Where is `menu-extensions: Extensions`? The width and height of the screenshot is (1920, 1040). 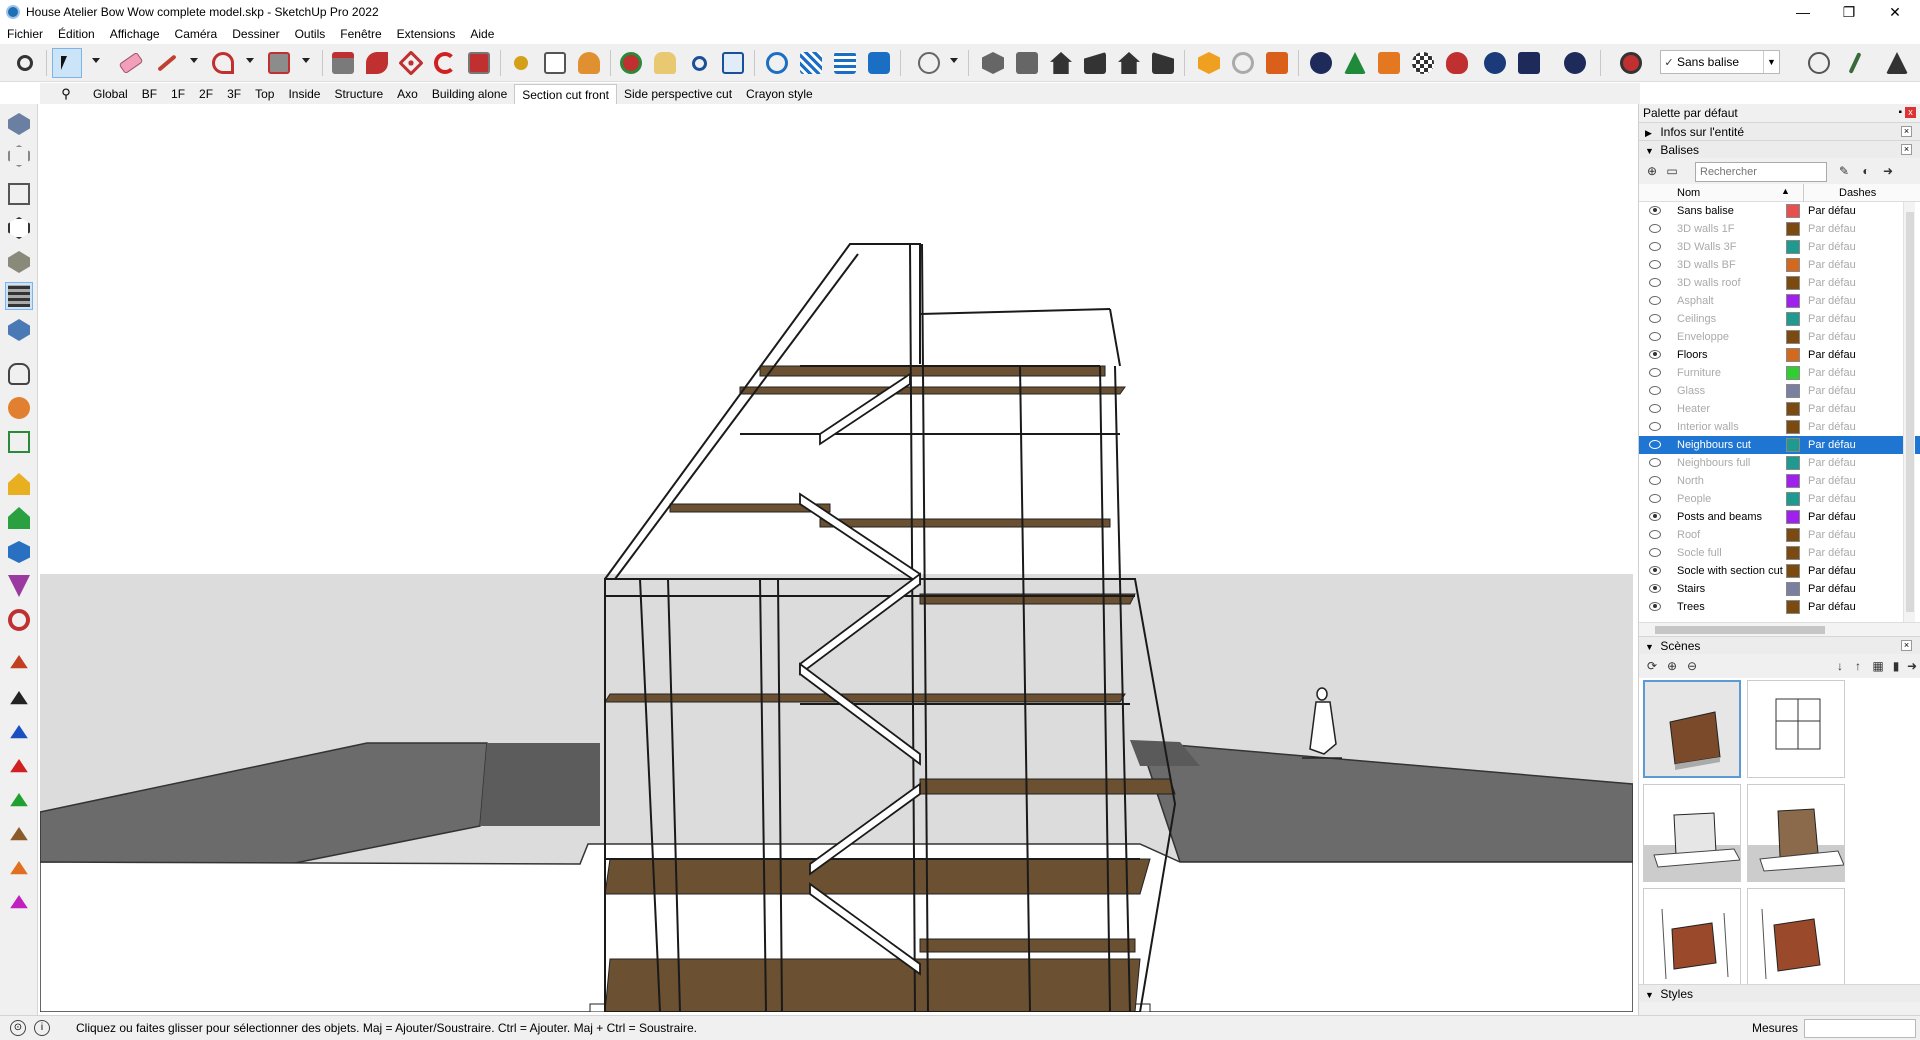
menu-extensions: Extensions is located at coordinates (427, 34).